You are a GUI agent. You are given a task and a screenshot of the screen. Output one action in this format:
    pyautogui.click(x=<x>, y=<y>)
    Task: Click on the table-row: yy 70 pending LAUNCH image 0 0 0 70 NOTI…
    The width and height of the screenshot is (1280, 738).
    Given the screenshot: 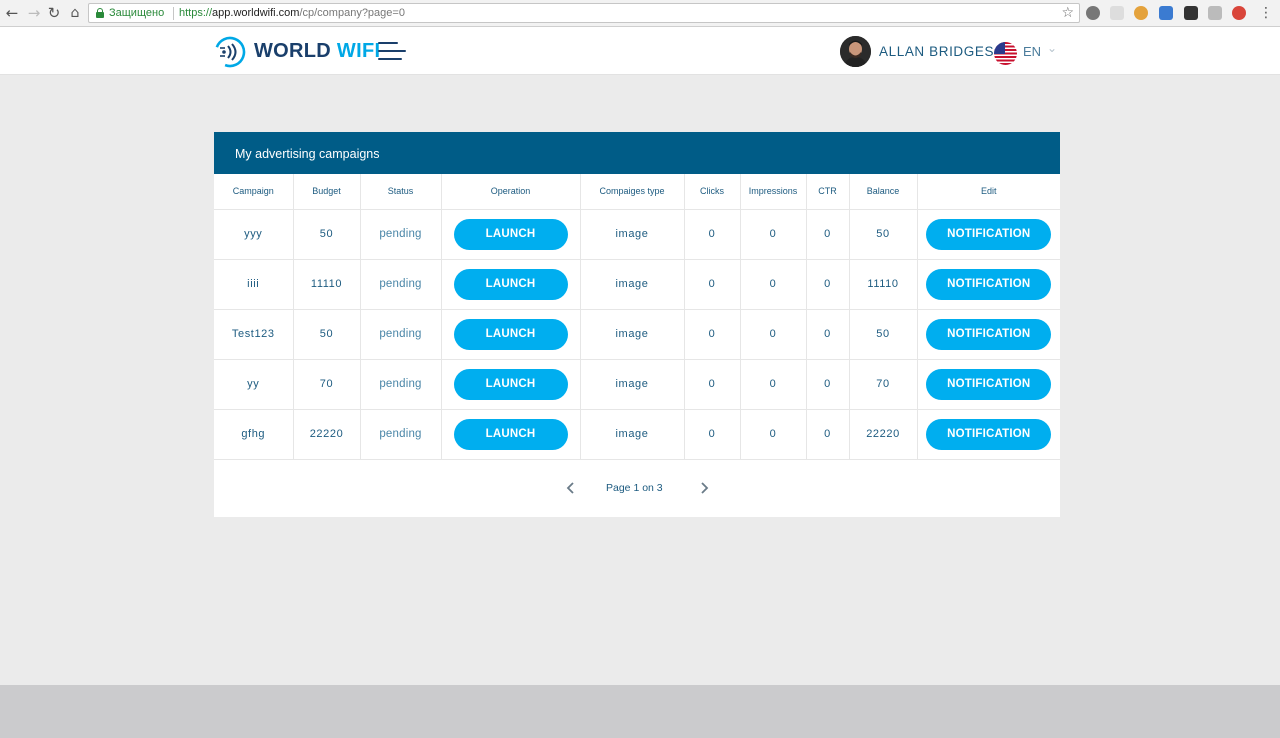 What is the action you would take?
    pyautogui.click(x=637, y=384)
    